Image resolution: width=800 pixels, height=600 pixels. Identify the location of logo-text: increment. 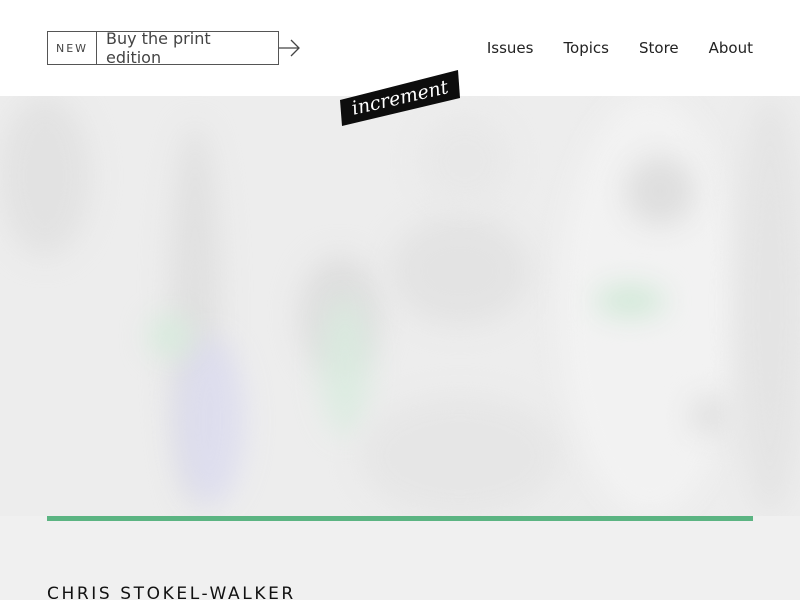
(400, 98).